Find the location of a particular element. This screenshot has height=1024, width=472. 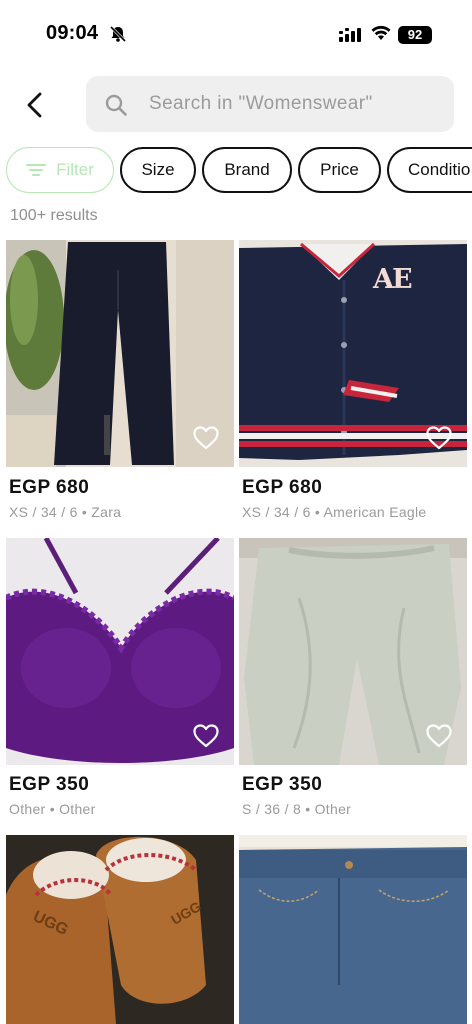

filter-chips-bar: Filter Size Brand Price Conditio is located at coordinates (239, 171).